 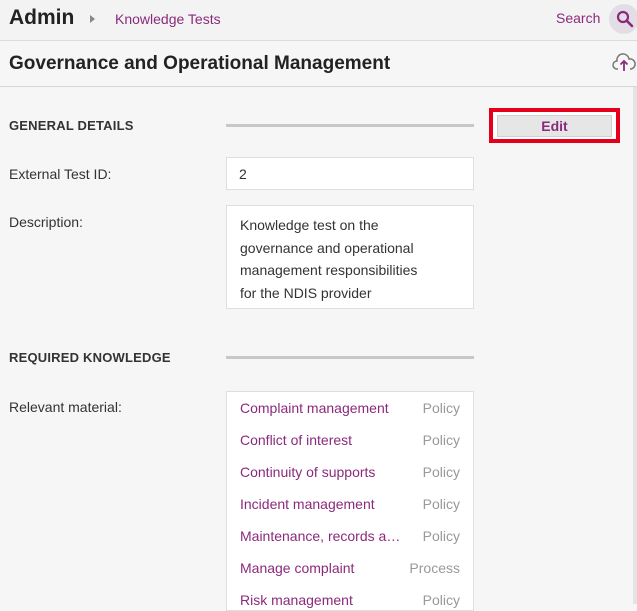 I want to click on description-line: governance and operational, so click(x=327, y=247).